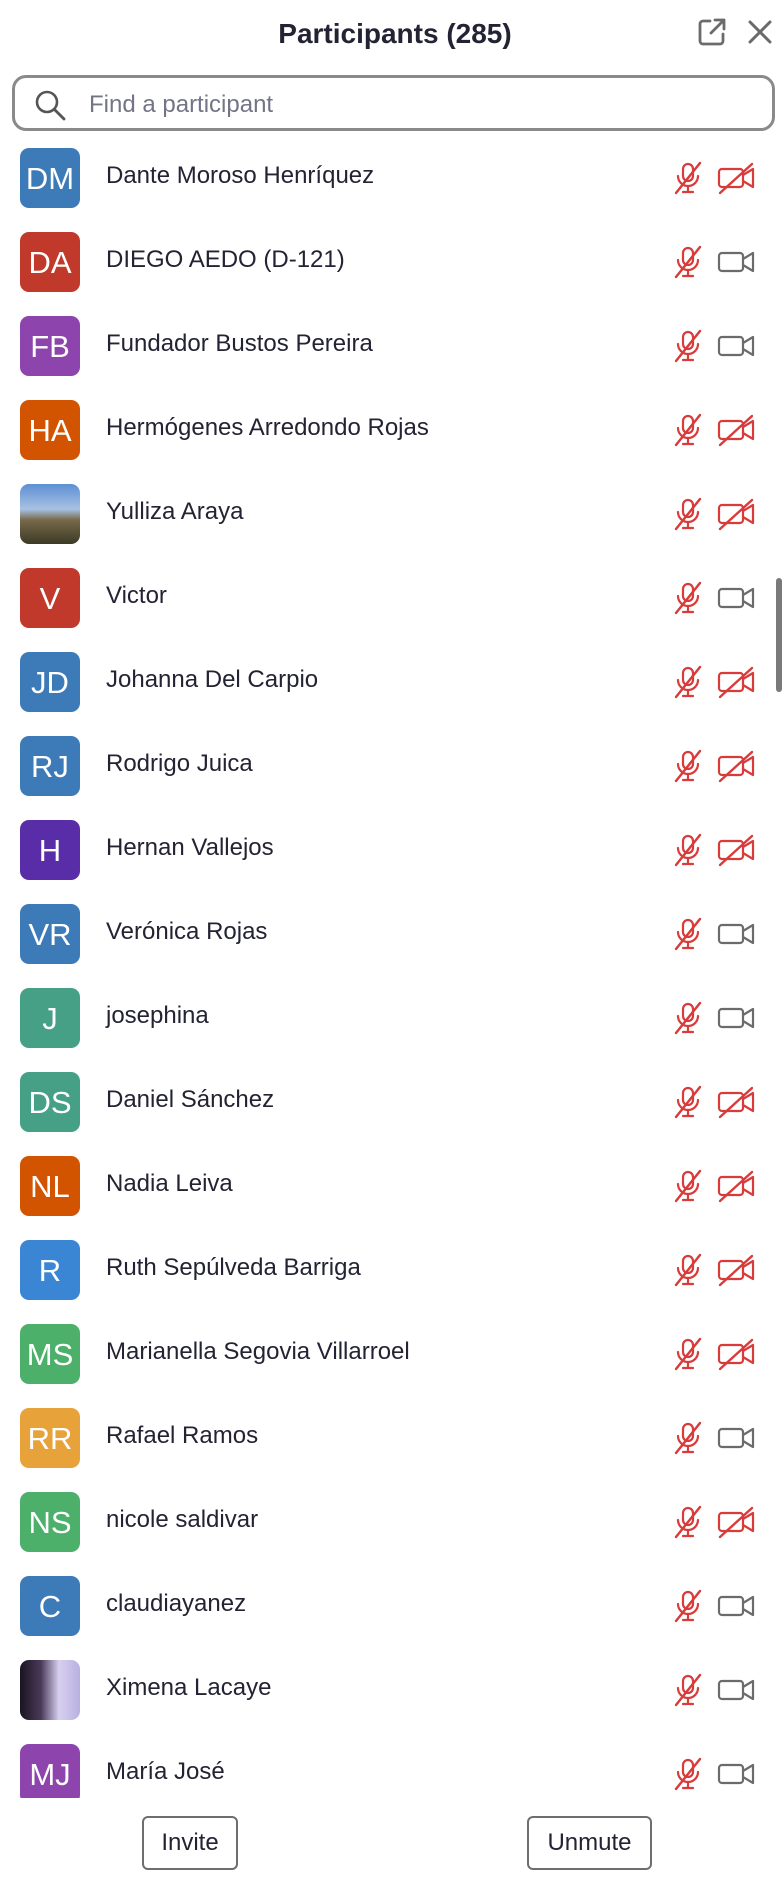 The image size is (782, 1886). I want to click on panel-header: Participants (285), so click(391, 36).